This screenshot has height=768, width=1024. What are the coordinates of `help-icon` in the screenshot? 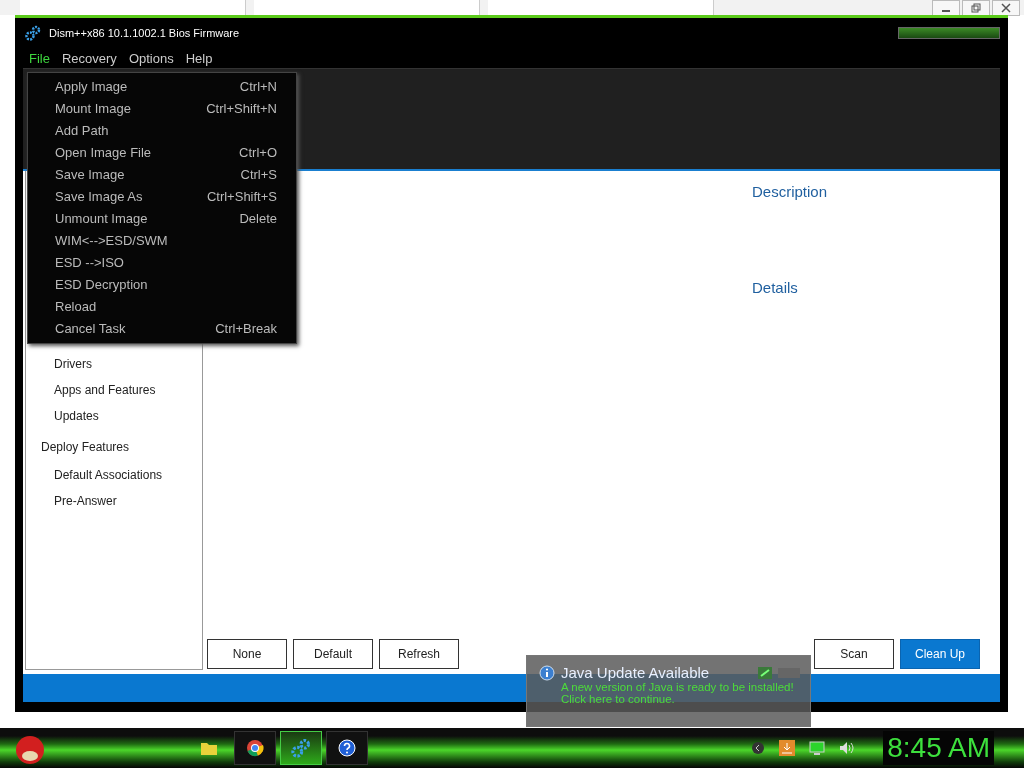 It's located at (347, 748).